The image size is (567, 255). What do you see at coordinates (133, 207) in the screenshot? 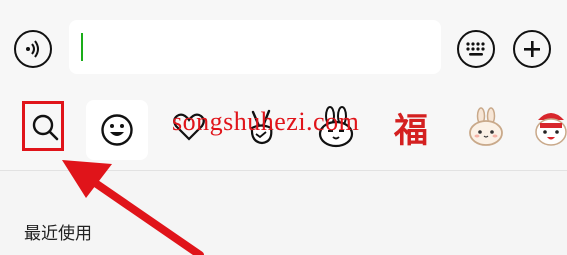
I see `pointer-arrow` at bounding box center [133, 207].